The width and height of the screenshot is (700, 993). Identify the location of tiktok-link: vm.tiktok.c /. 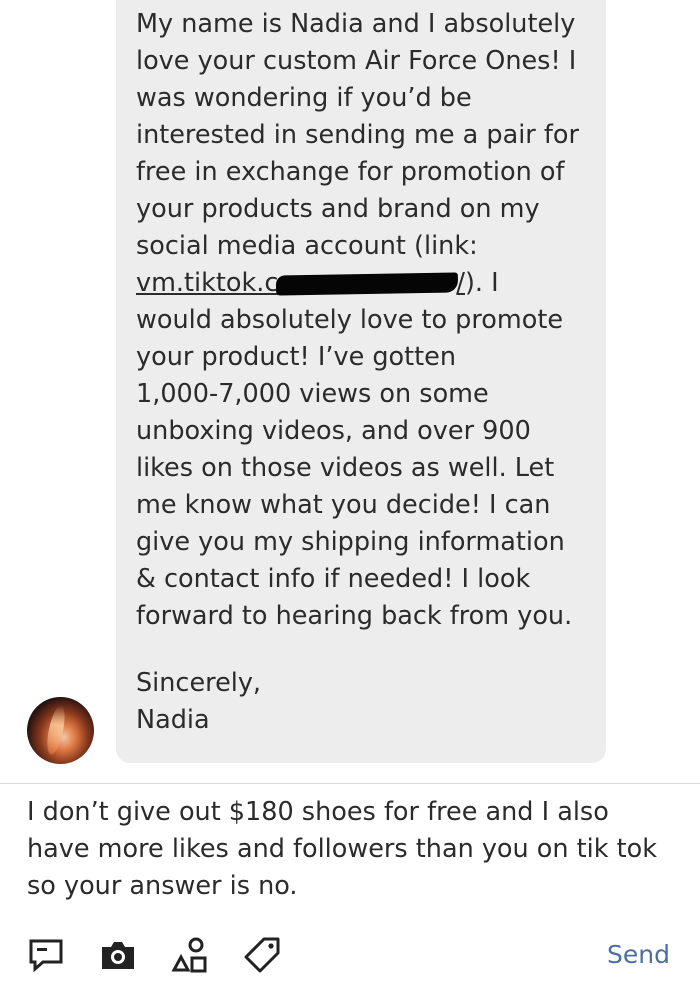
(300, 283).